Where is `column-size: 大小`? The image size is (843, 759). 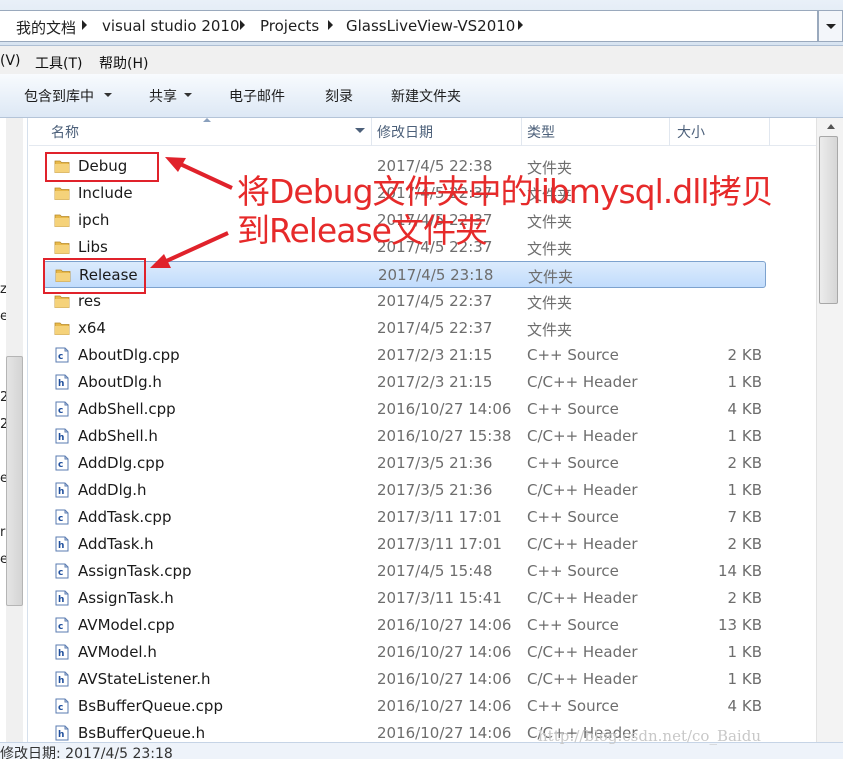
column-size: 大小 is located at coordinates (691, 132).